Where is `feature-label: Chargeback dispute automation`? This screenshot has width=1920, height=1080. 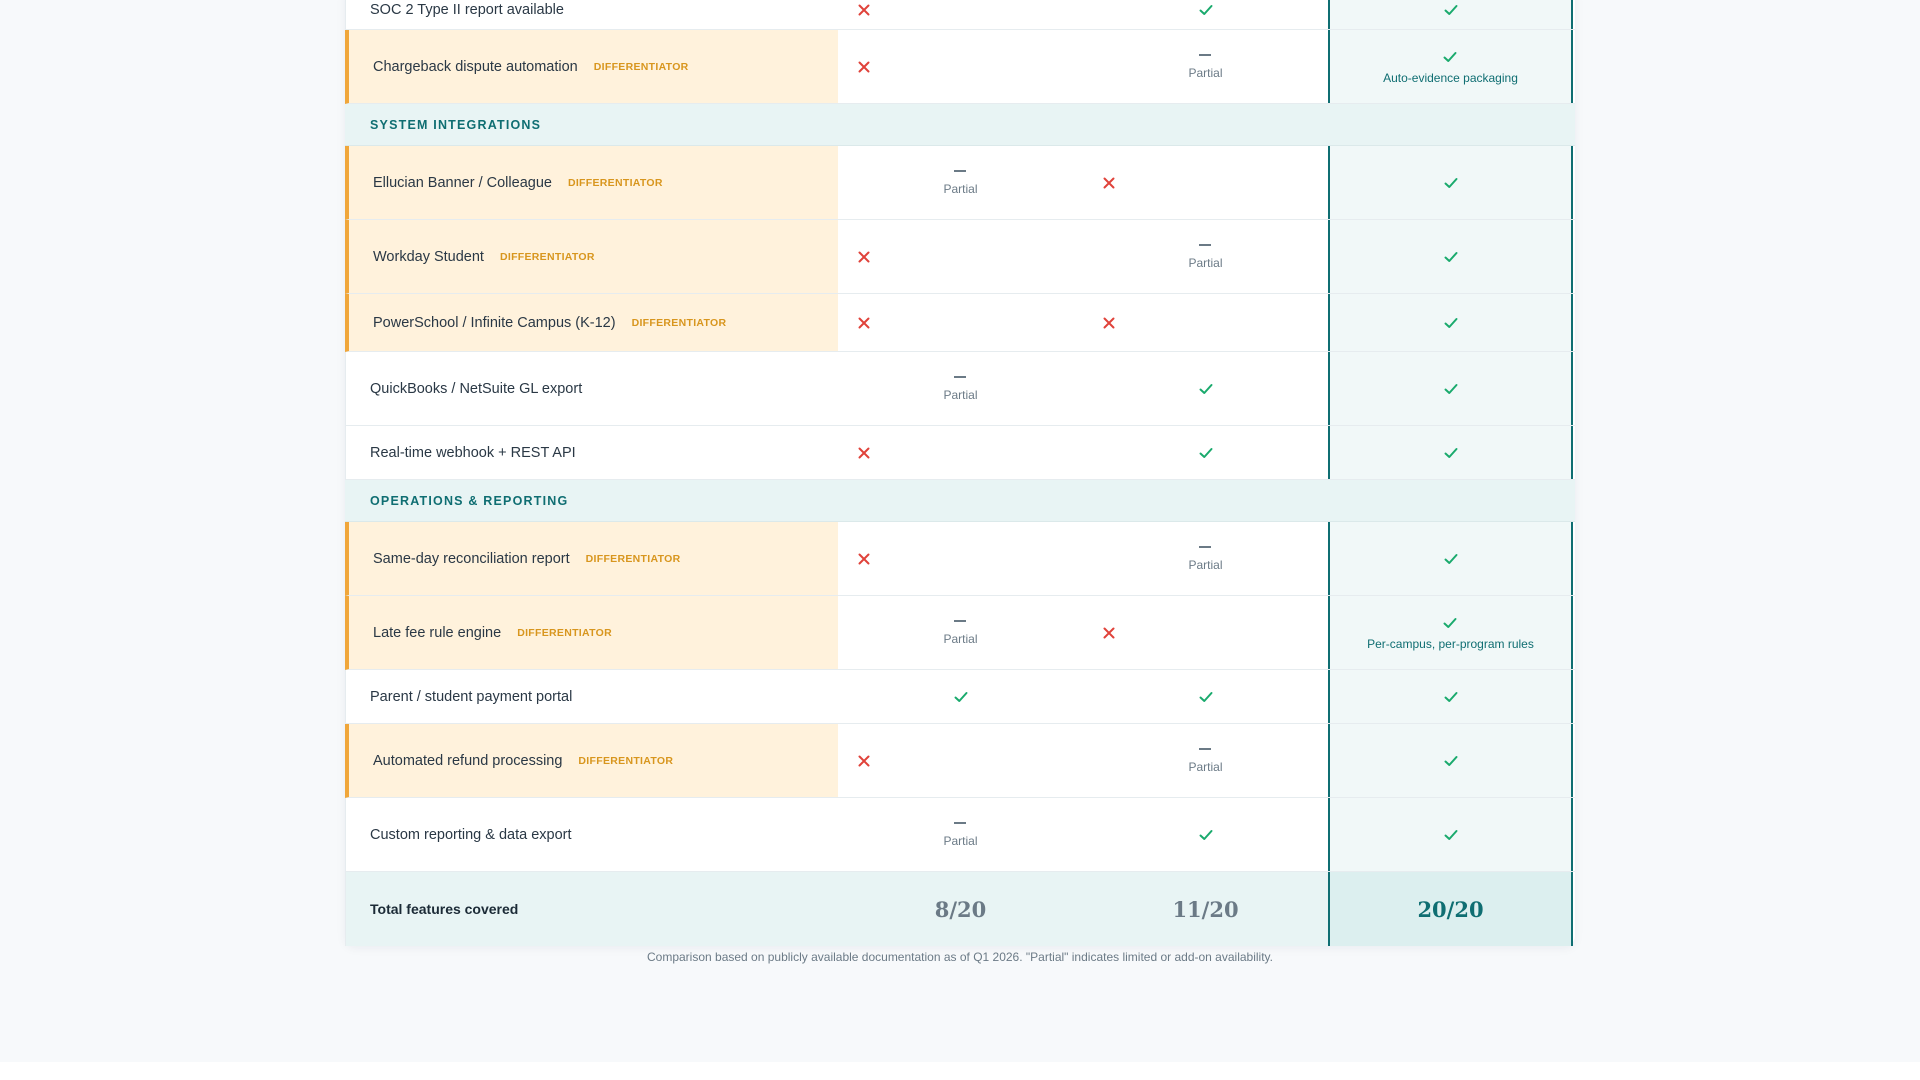
feature-label: Chargeback dispute automation is located at coordinates (475, 66).